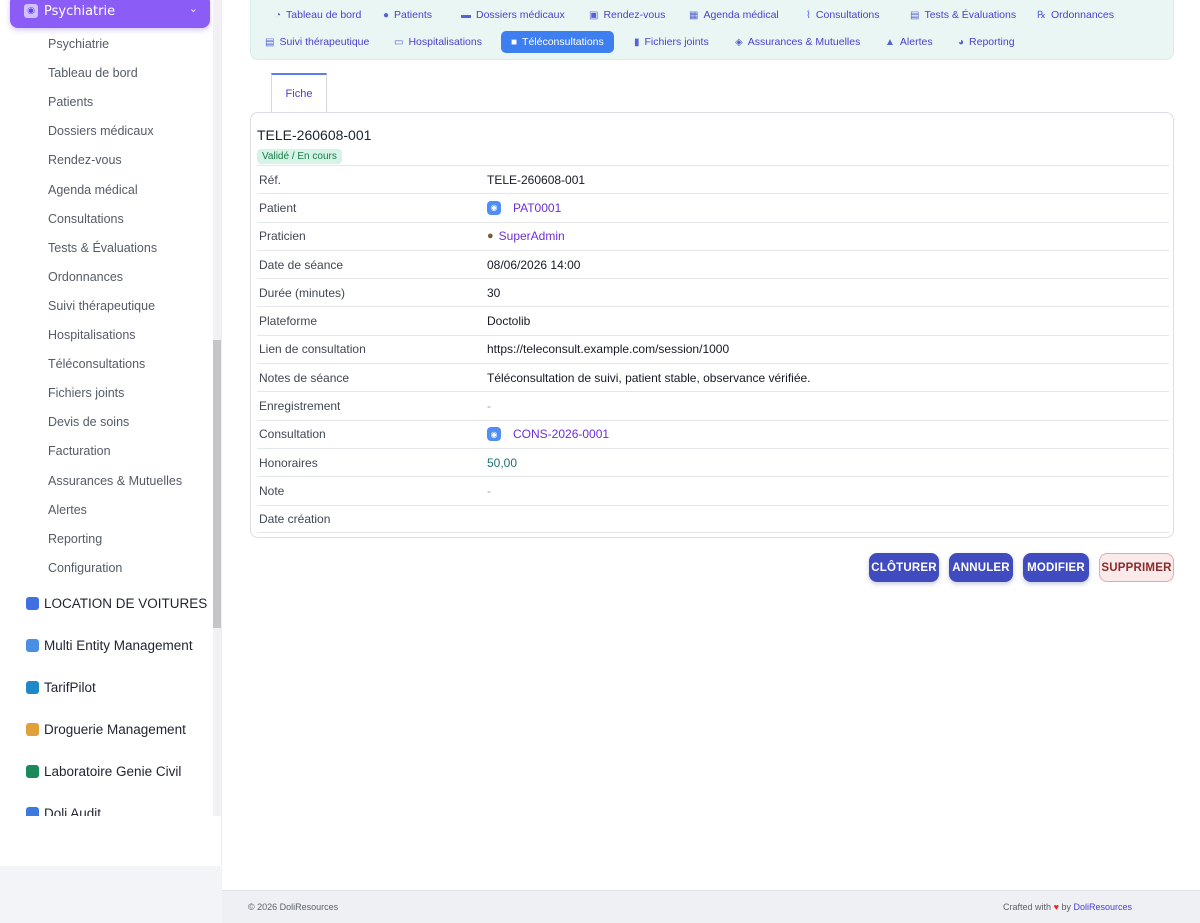 The height and width of the screenshot is (923, 1200). I want to click on tab-6: ▤ Tests & Évaluations, so click(963, 15).